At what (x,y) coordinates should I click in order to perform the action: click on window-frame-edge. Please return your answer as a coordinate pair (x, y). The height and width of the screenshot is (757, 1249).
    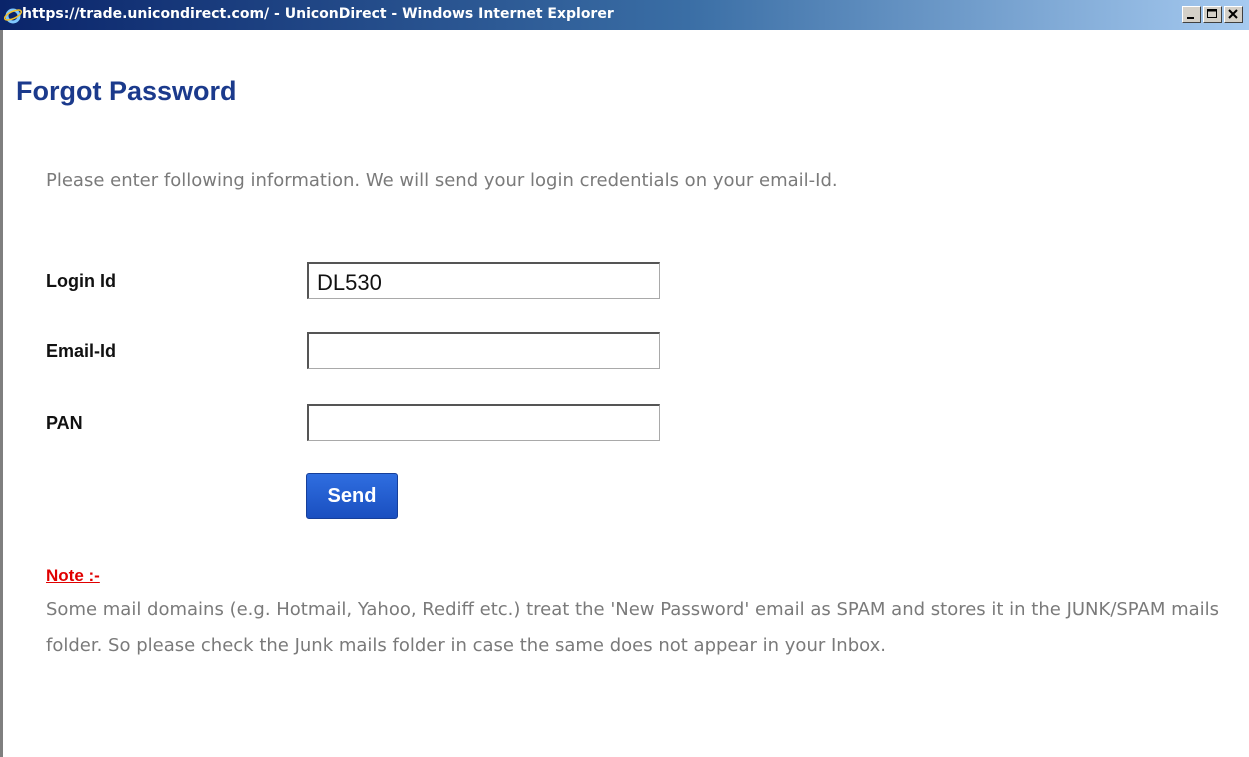
    Looking at the image, I should click on (1, 393).